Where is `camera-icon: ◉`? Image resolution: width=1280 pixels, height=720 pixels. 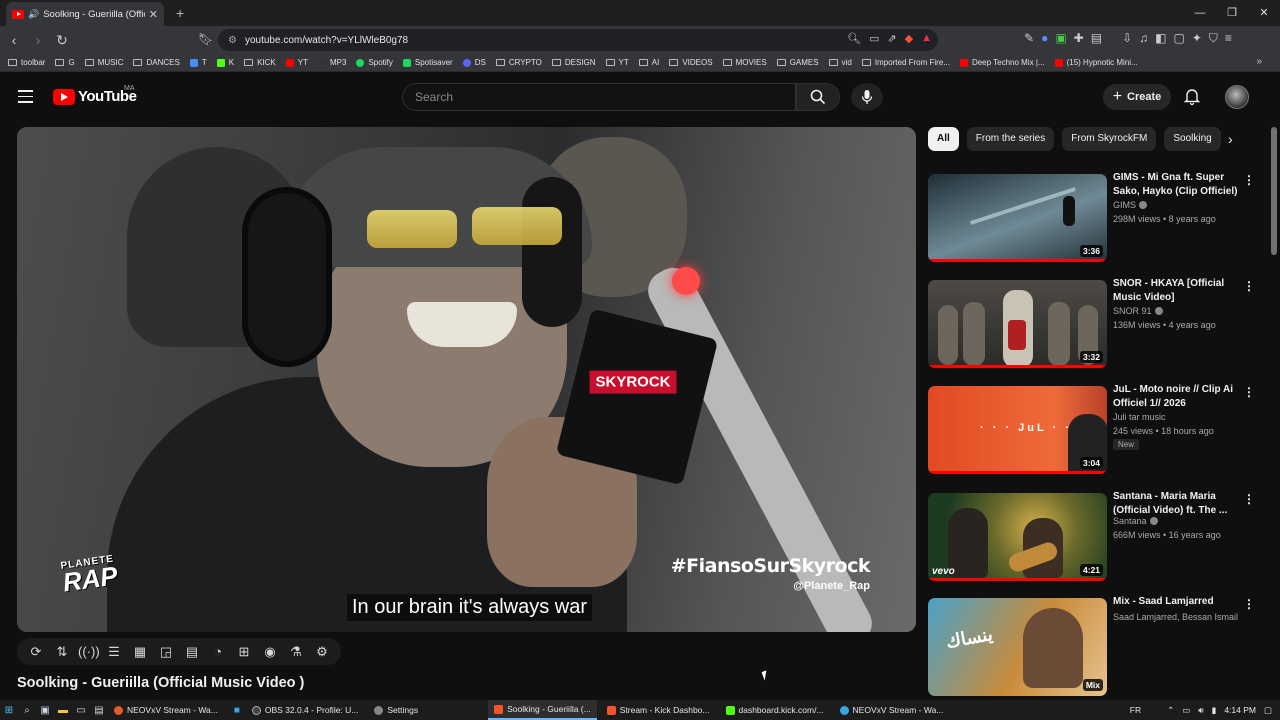
camera-icon: ◉ is located at coordinates (270, 652).